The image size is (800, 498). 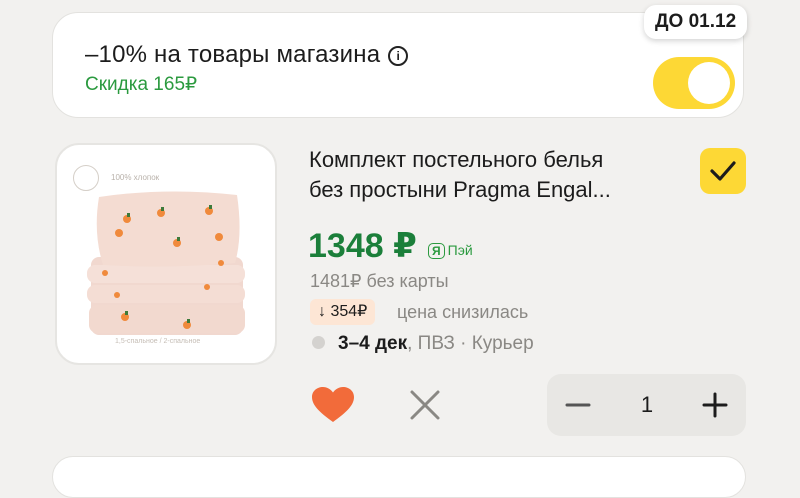 I want to click on quantity-value: 1, so click(x=647, y=404).